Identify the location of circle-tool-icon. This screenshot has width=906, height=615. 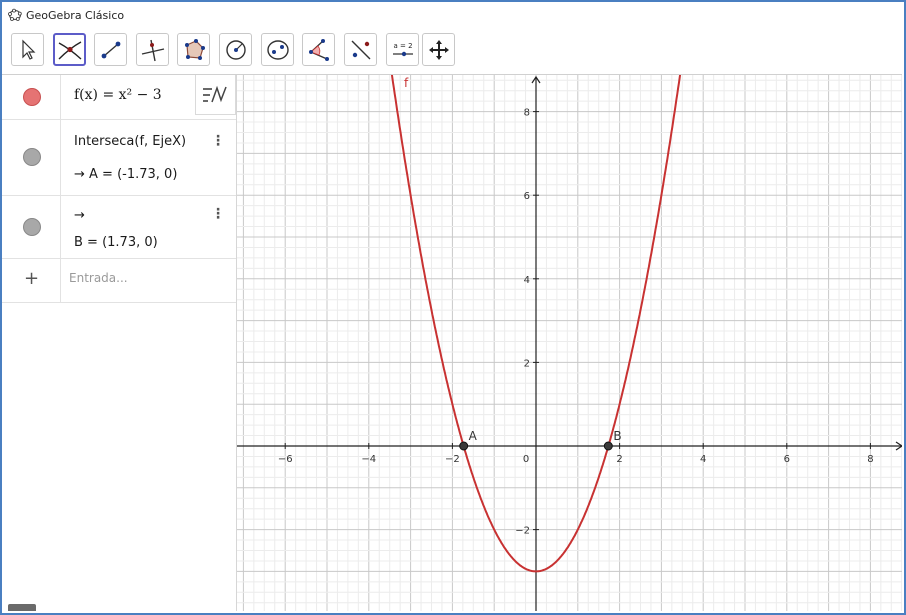
(235, 49).